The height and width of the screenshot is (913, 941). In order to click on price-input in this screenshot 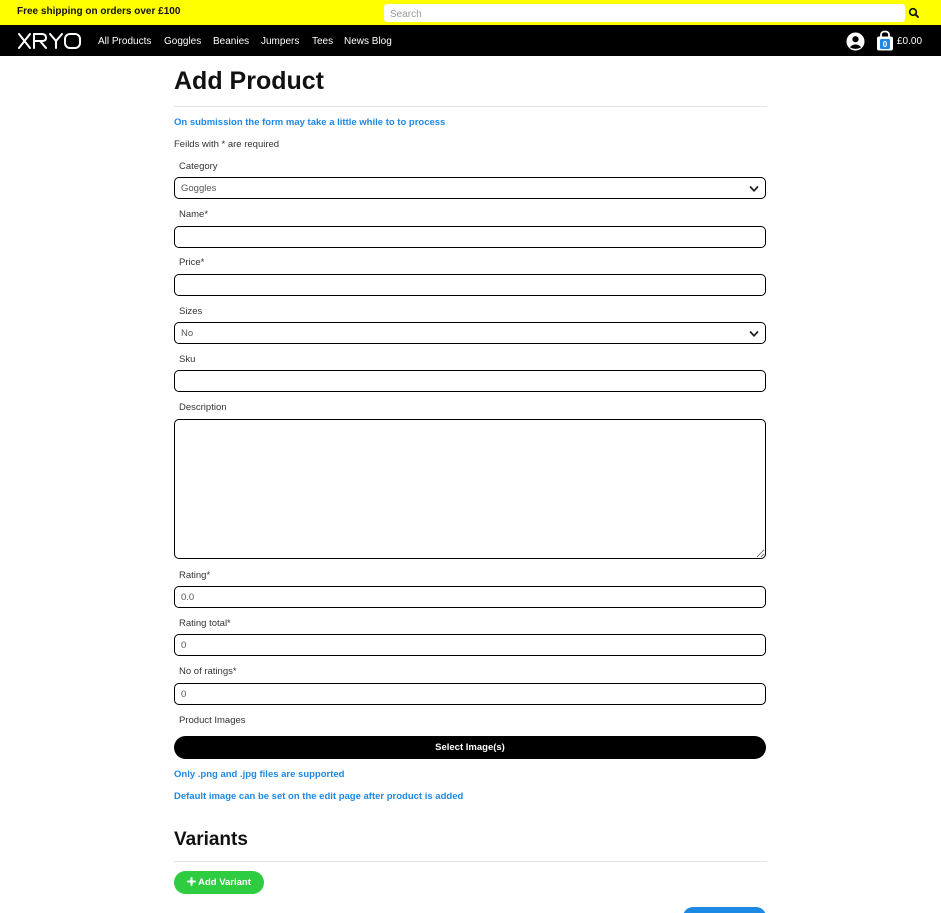, I will do `click(470, 285)`.